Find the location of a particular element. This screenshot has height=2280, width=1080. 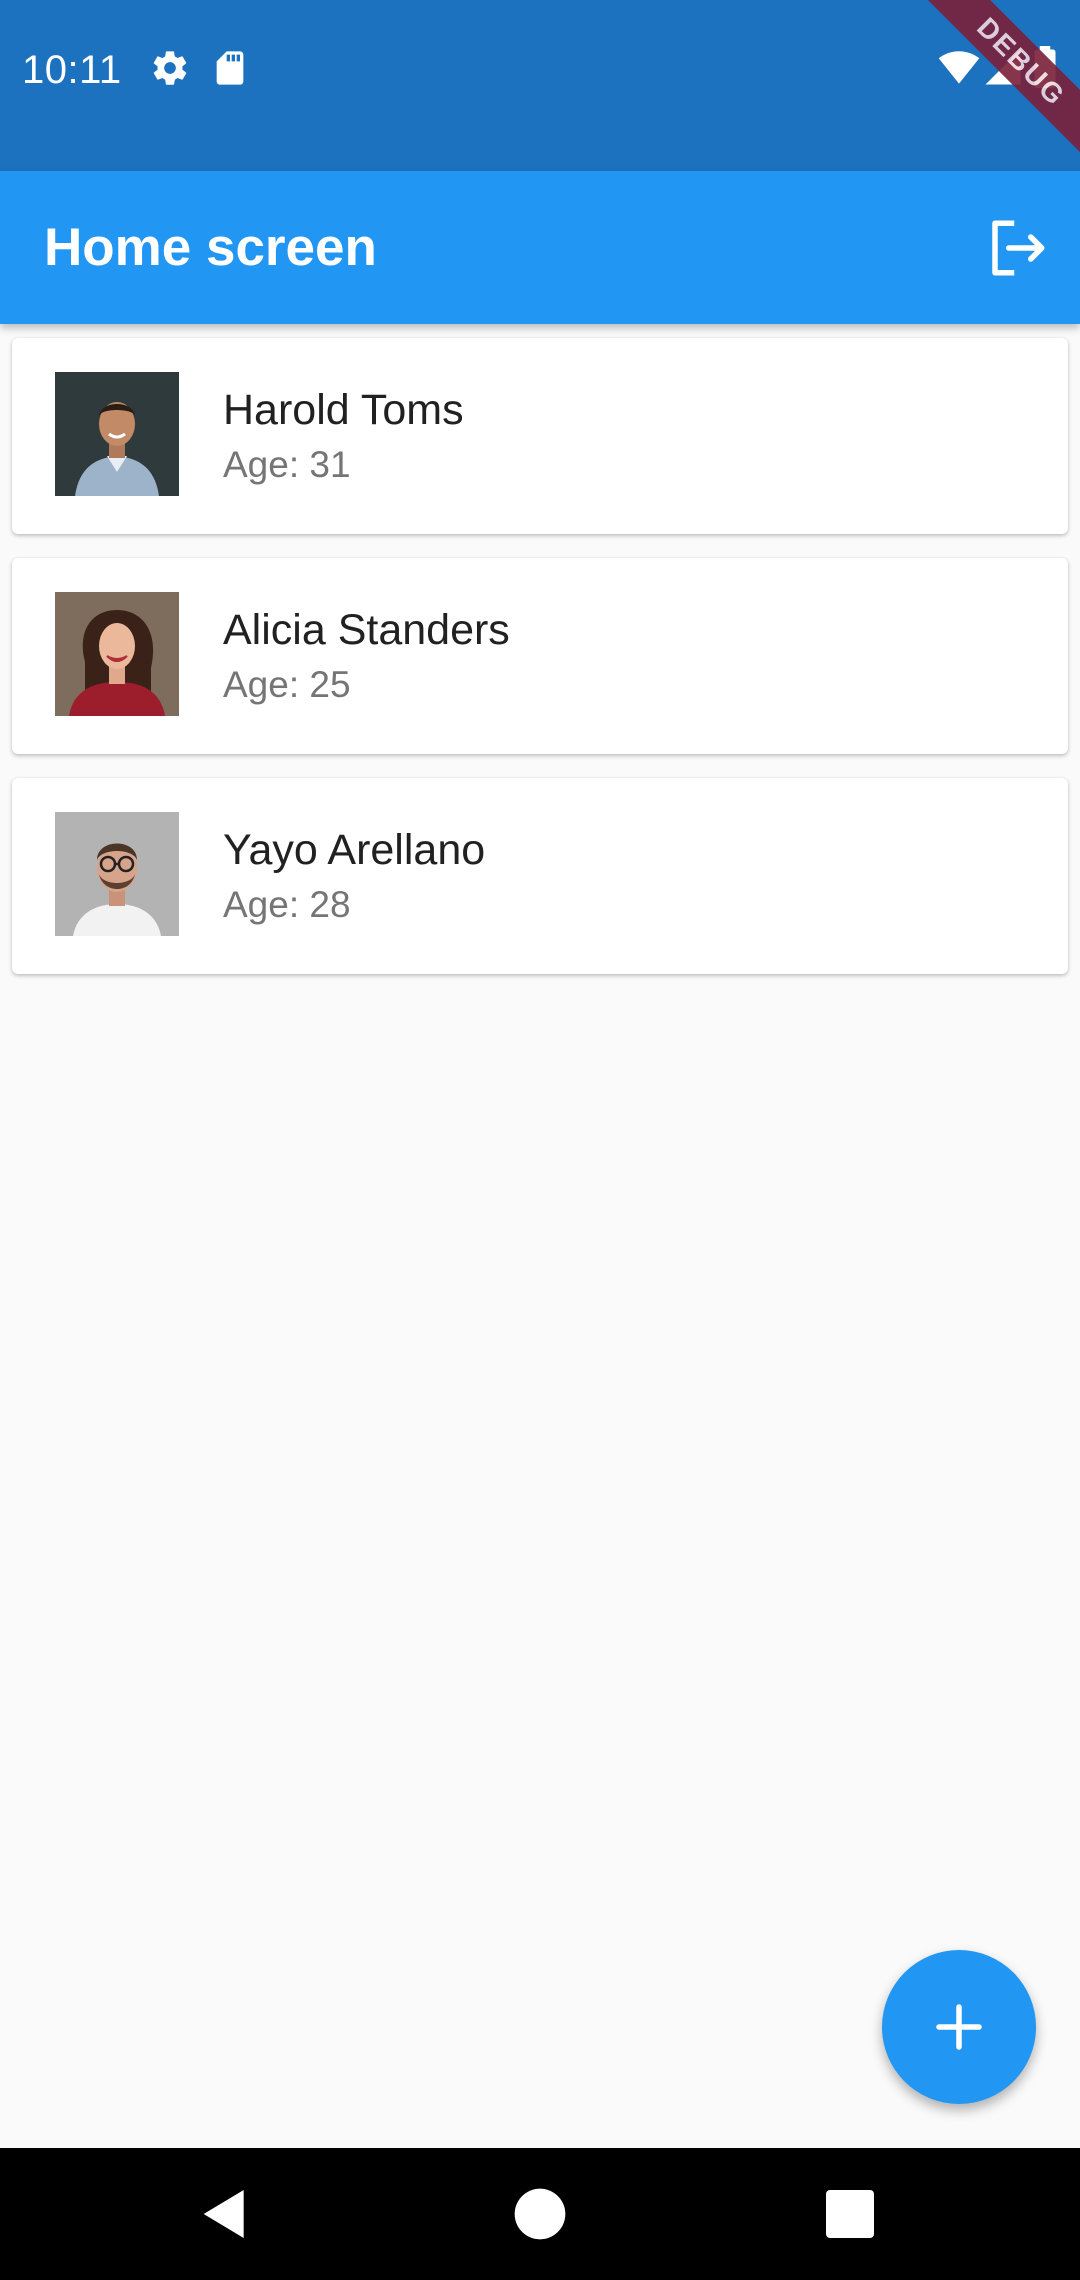

logout-icon is located at coordinates (1018, 248).